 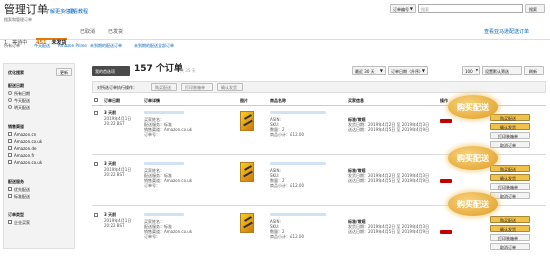 What do you see at coordinates (16, 126) in the screenshot?
I see `group-channel-title: 销售渠道` at bounding box center [16, 126].